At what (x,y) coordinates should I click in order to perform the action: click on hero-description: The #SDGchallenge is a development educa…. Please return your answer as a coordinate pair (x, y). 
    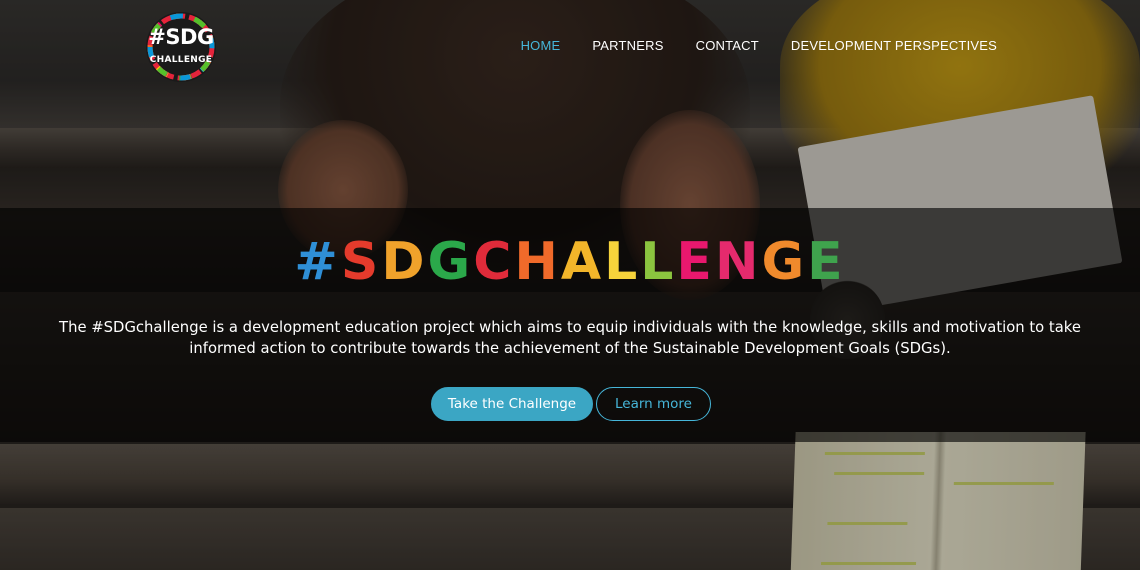
    Looking at the image, I should click on (570, 338).